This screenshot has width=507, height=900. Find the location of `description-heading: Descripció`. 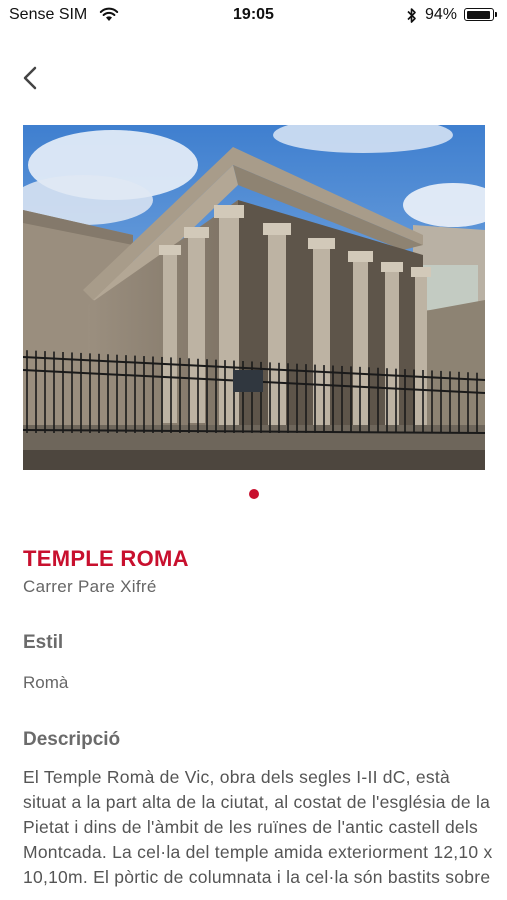

description-heading: Descripció is located at coordinates (72, 739).